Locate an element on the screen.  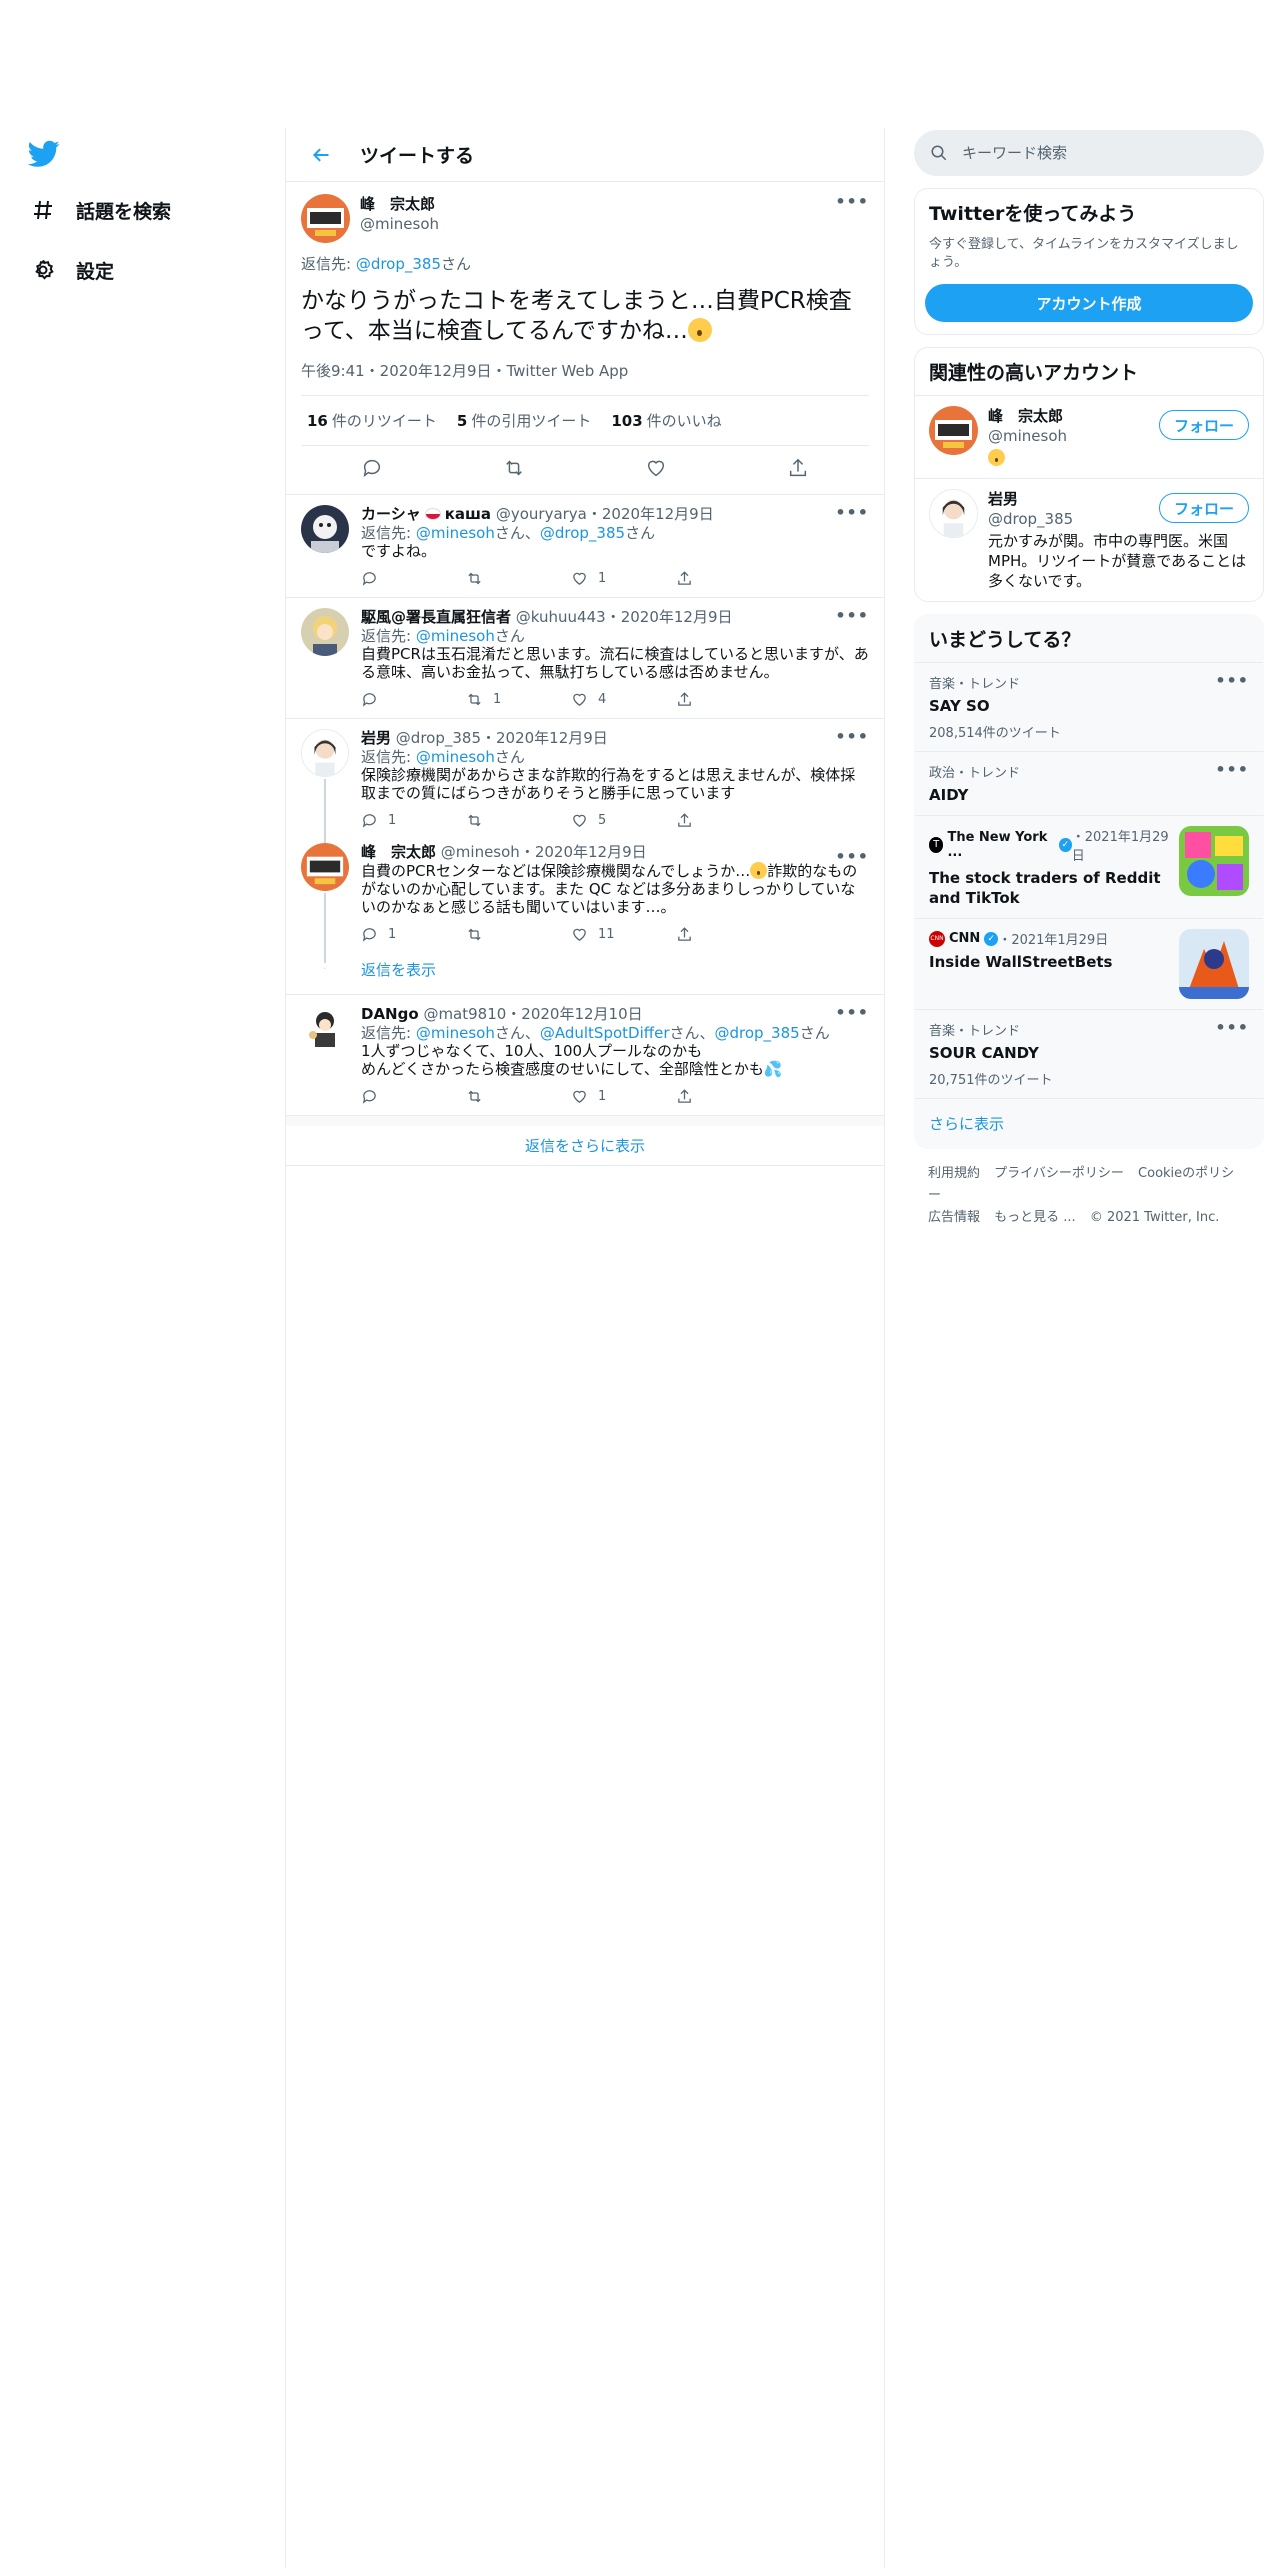
nav-settings: 設定 is located at coordinates (71, 270).